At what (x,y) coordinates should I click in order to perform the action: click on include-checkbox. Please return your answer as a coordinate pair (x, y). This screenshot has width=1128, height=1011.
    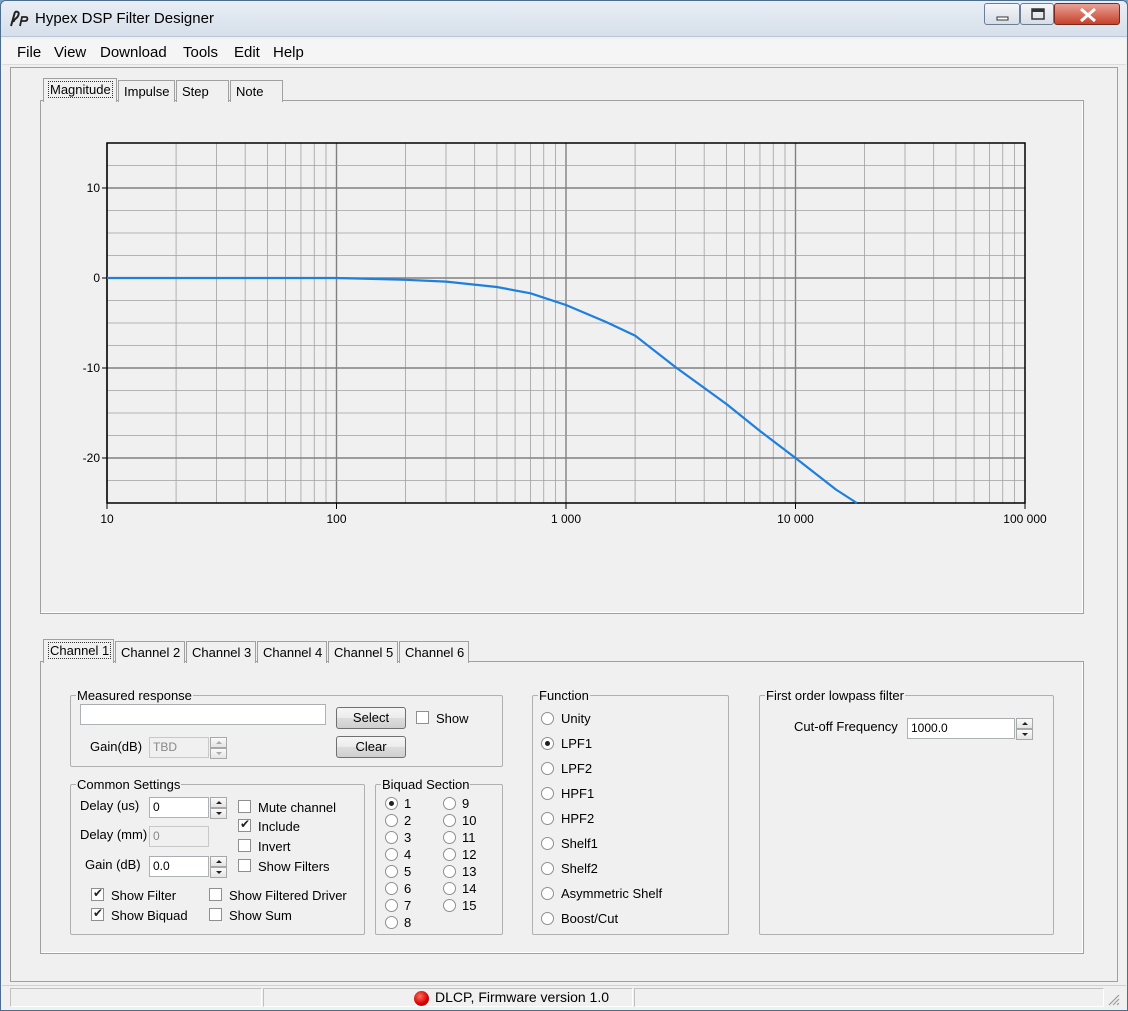
    Looking at the image, I should click on (244, 824).